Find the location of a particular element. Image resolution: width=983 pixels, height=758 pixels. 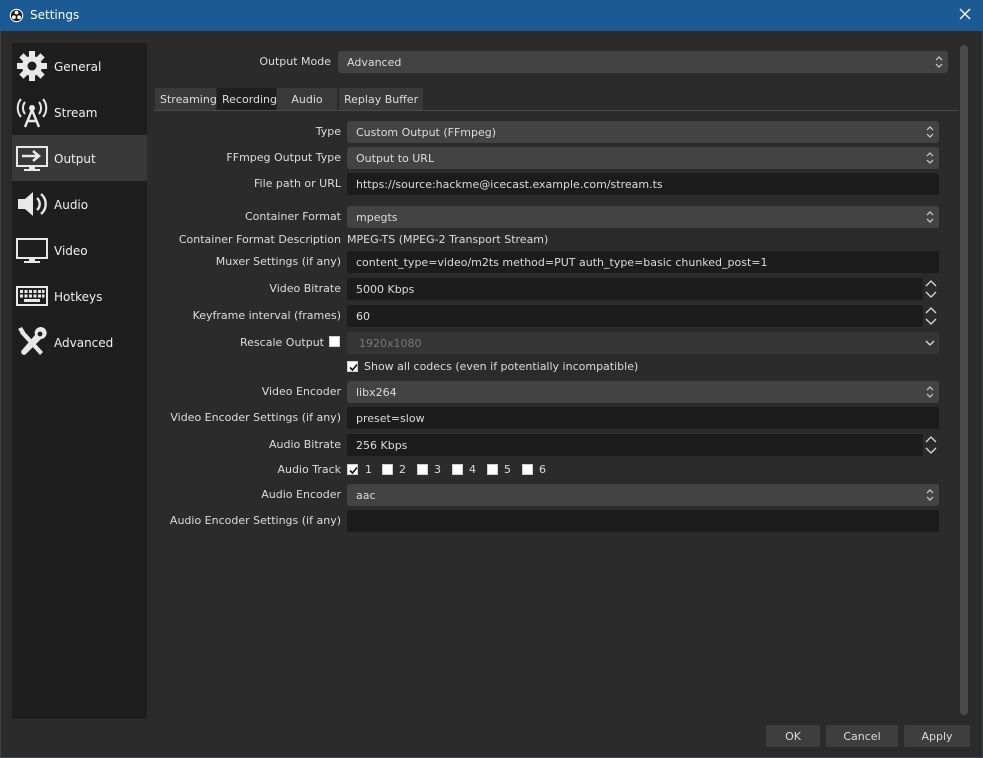

tab-replay-buffer: Replay Buffer is located at coordinates (381, 99).